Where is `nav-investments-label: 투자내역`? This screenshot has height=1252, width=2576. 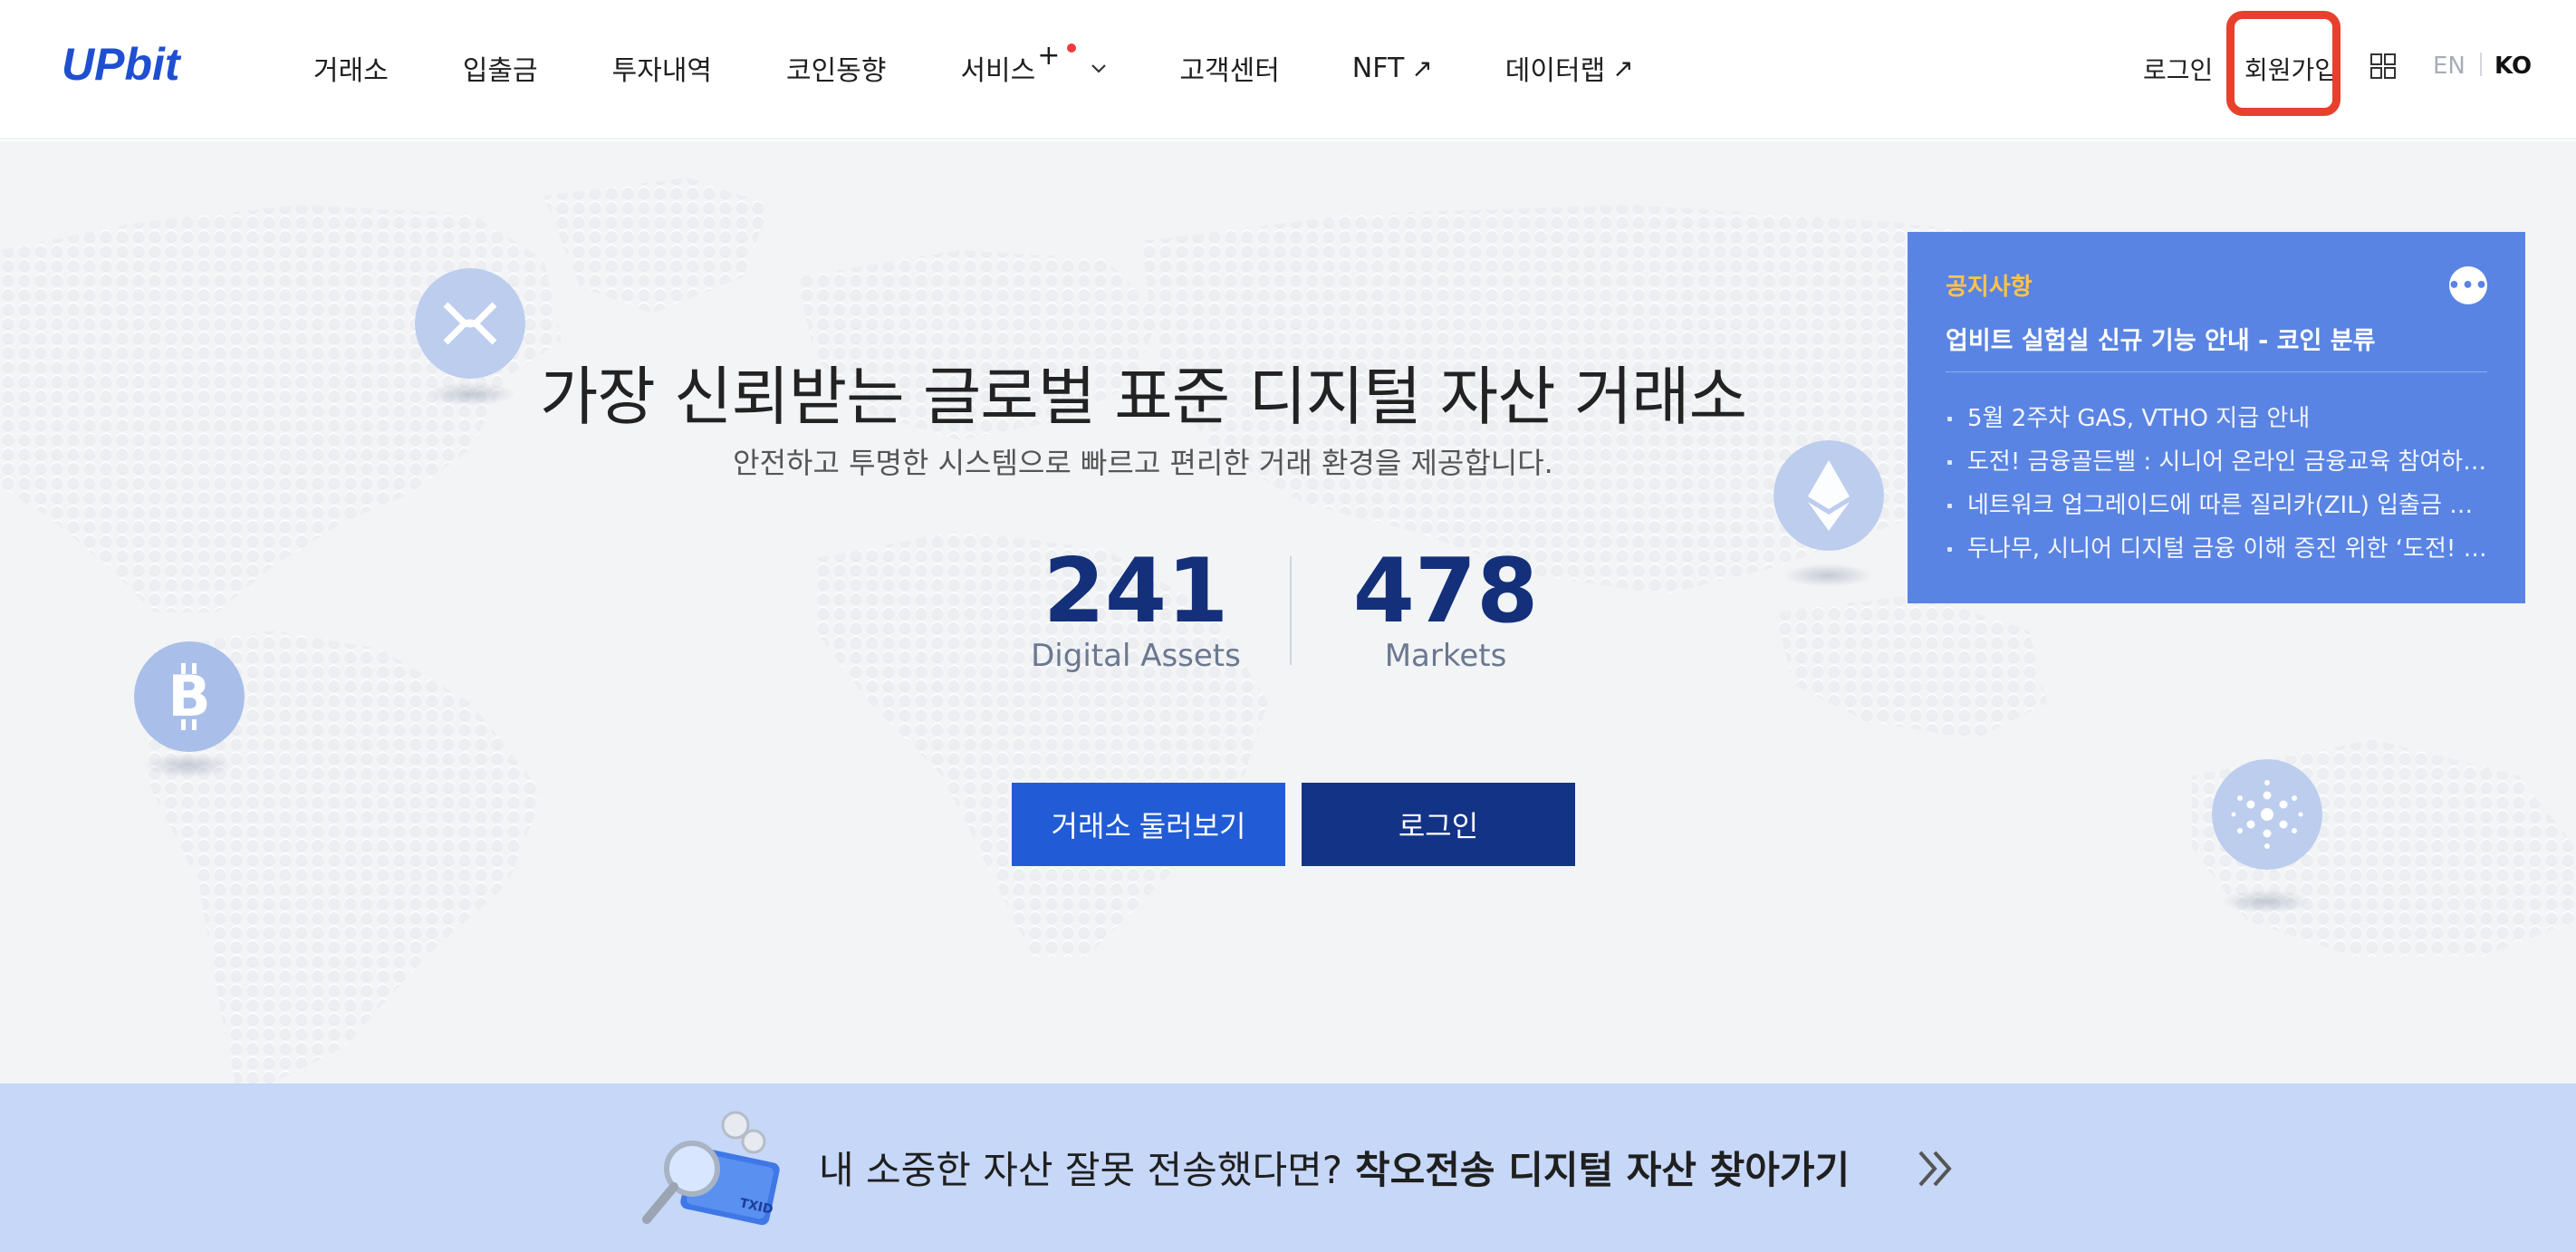
nav-investments-label: 투자내역 is located at coordinates (662, 71).